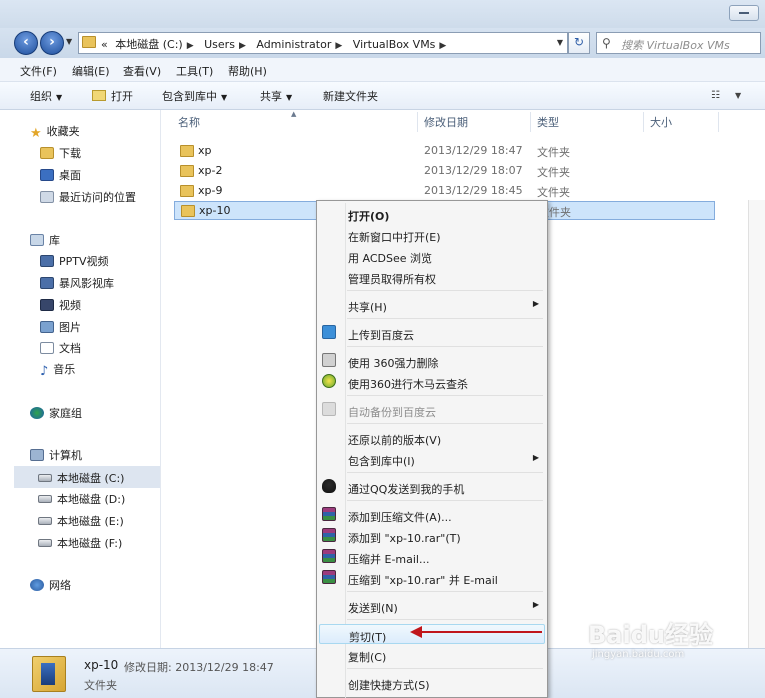 This screenshot has width=765, height=698. What do you see at coordinates (101, 665) in the screenshot?
I see `details-name: xp-10` at bounding box center [101, 665].